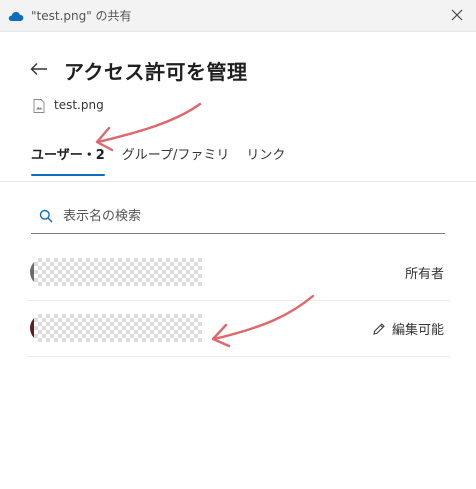 The image size is (476, 489). I want to click on search-input: 表示名の検索, so click(238, 215).